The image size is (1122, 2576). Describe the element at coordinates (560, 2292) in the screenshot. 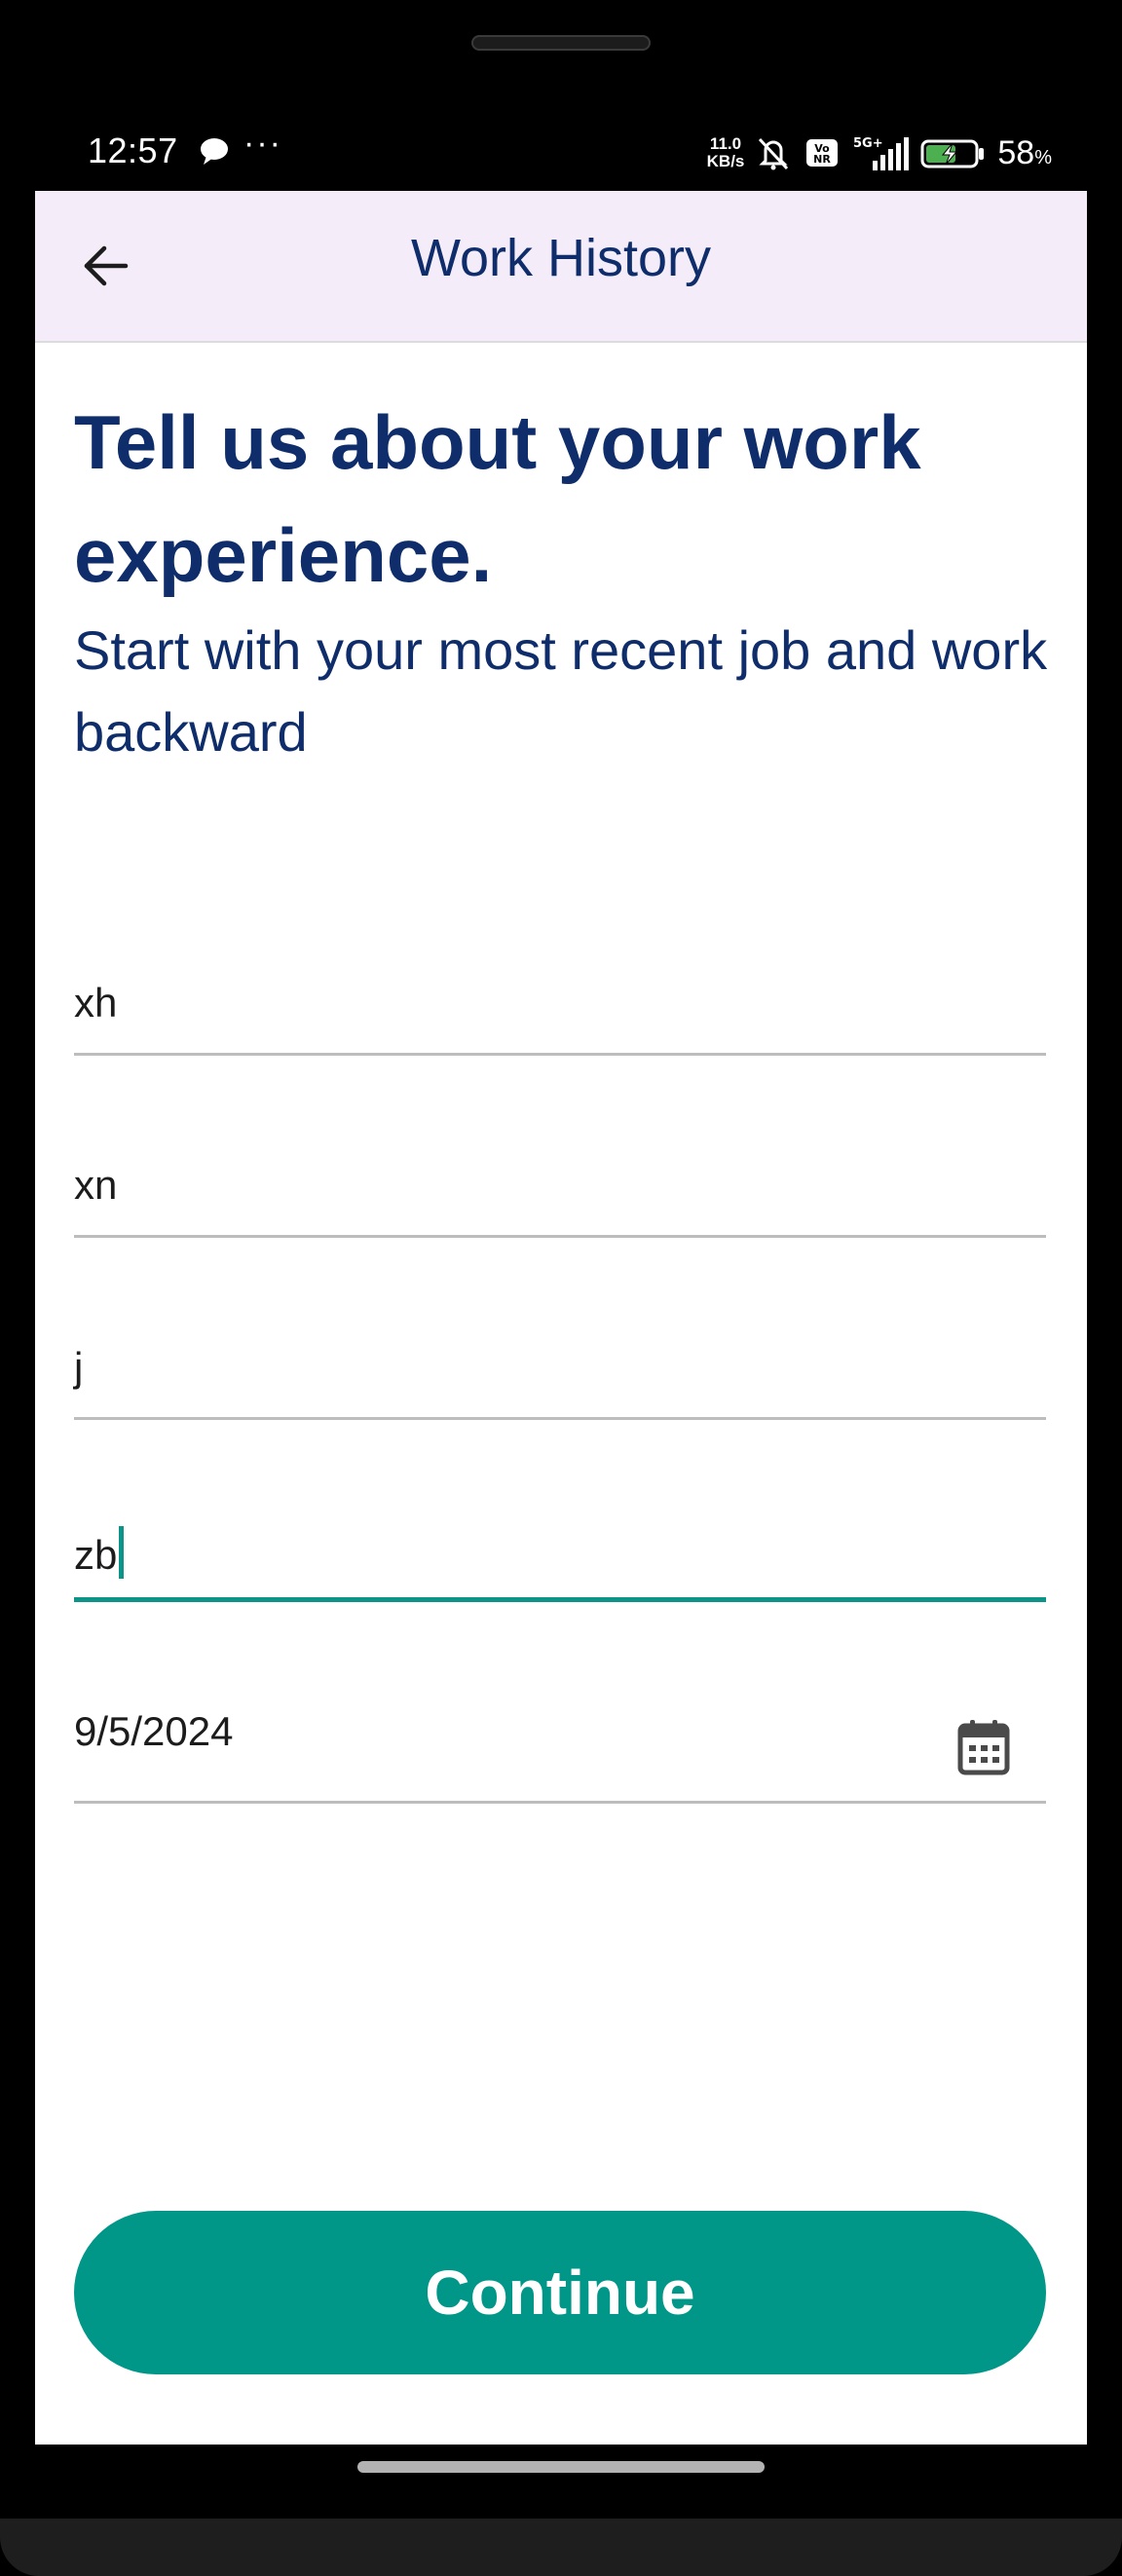

I see `continue-button: Continue` at that location.